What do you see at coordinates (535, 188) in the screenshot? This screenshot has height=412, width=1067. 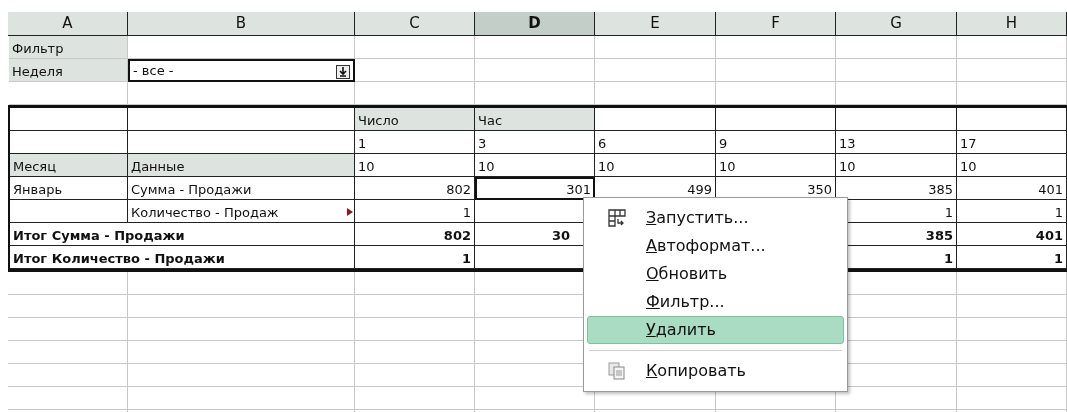 I see `table-cell: 301` at bounding box center [535, 188].